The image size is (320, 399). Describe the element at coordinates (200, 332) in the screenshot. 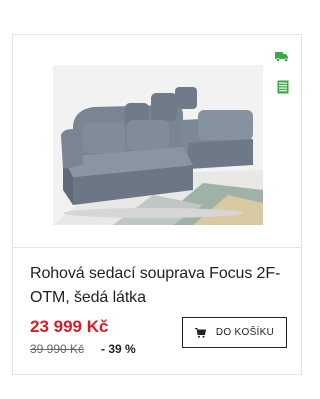

I see `cart-icon` at that location.